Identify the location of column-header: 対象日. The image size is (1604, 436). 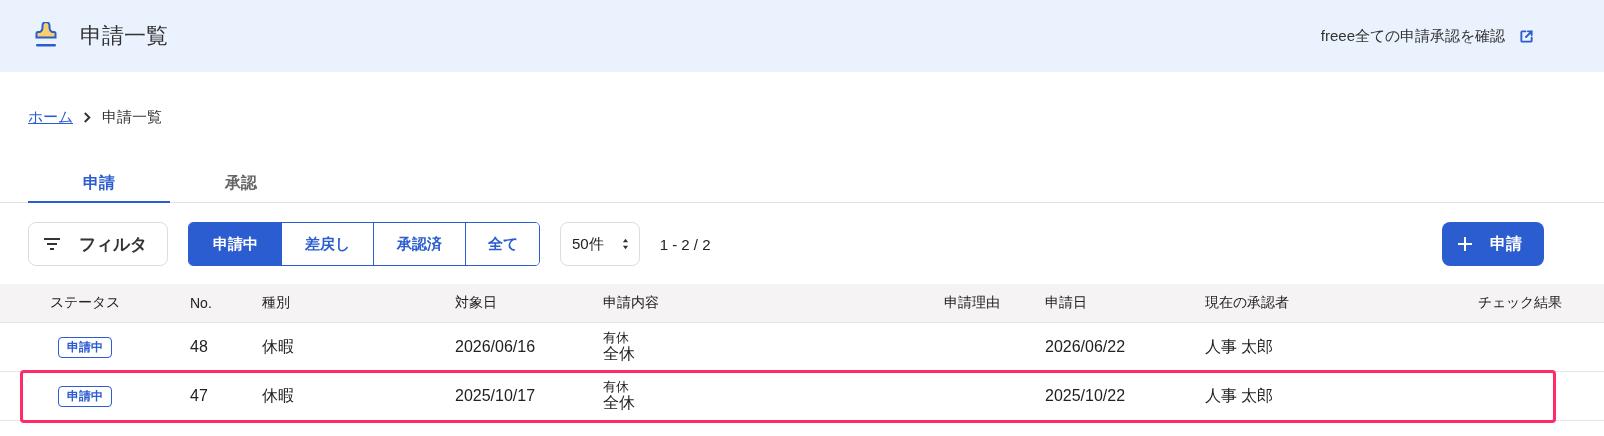
(476, 303).